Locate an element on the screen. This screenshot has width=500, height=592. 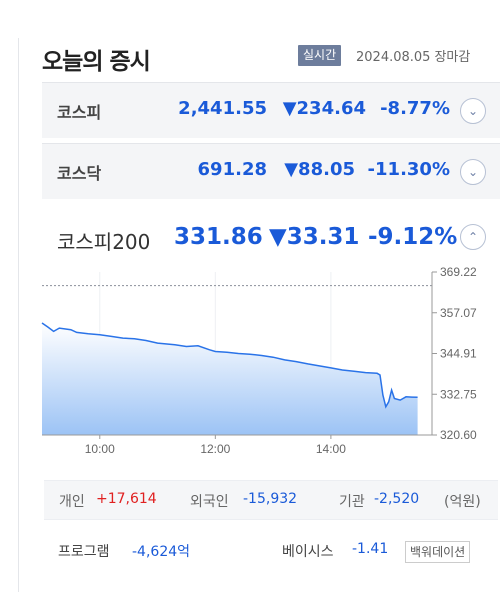
foreign-value: -15,932 is located at coordinates (270, 499).